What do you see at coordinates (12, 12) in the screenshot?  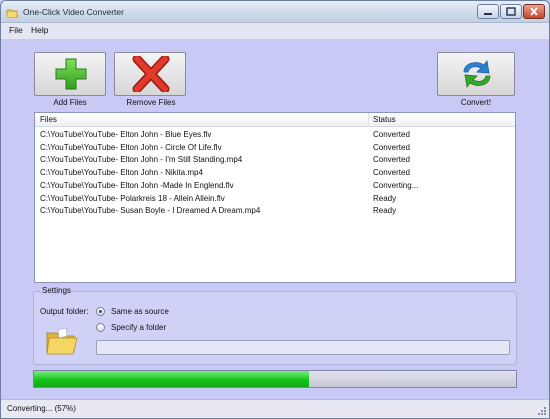 I see `app-icon` at bounding box center [12, 12].